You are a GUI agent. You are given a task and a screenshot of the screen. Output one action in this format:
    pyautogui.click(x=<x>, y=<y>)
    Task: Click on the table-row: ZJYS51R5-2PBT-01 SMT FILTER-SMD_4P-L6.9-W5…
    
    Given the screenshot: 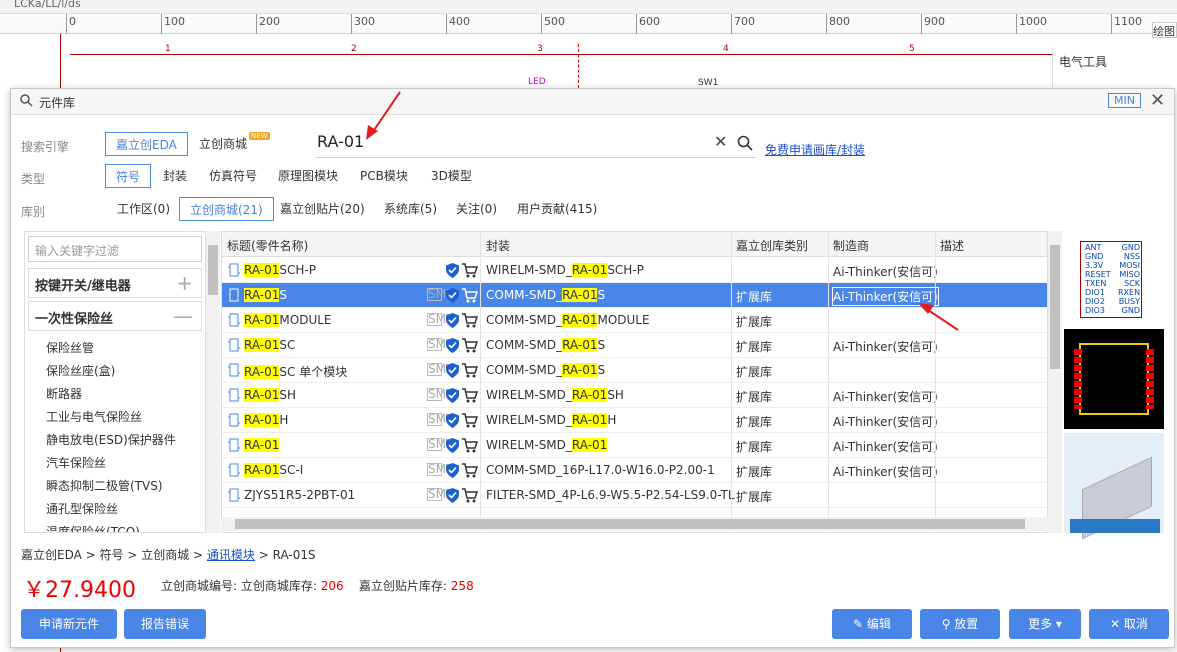 What is the action you would take?
    pyautogui.click(x=634, y=495)
    